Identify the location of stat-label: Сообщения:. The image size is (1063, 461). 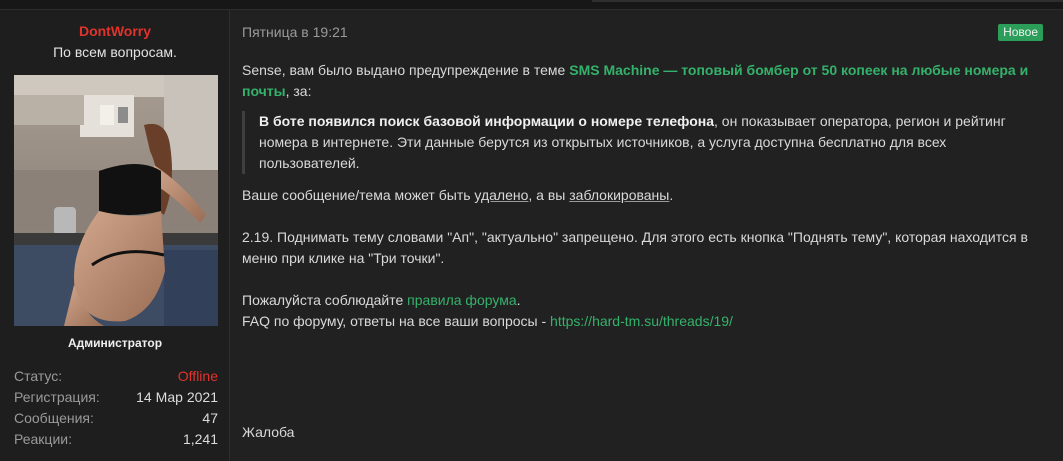
(54, 418).